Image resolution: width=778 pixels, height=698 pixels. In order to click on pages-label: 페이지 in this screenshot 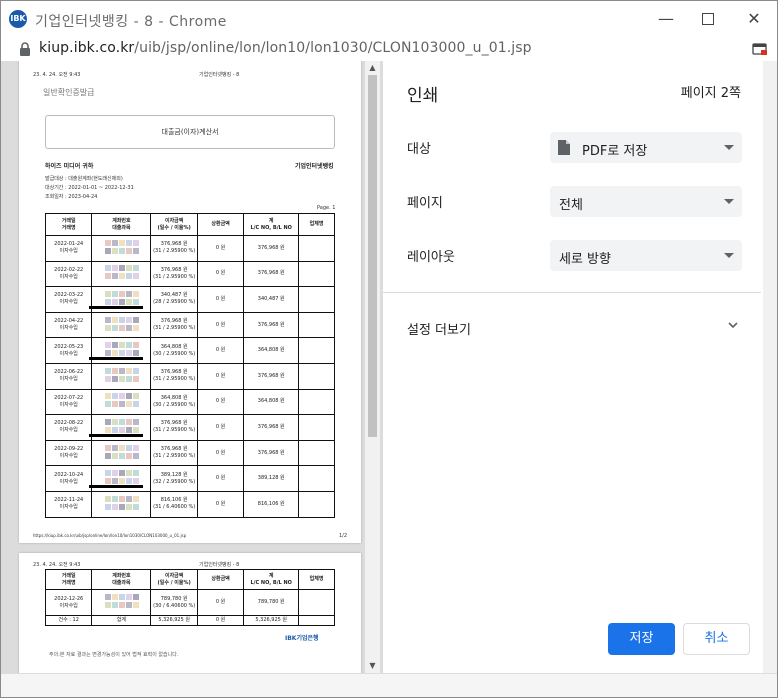, I will do `click(425, 203)`.